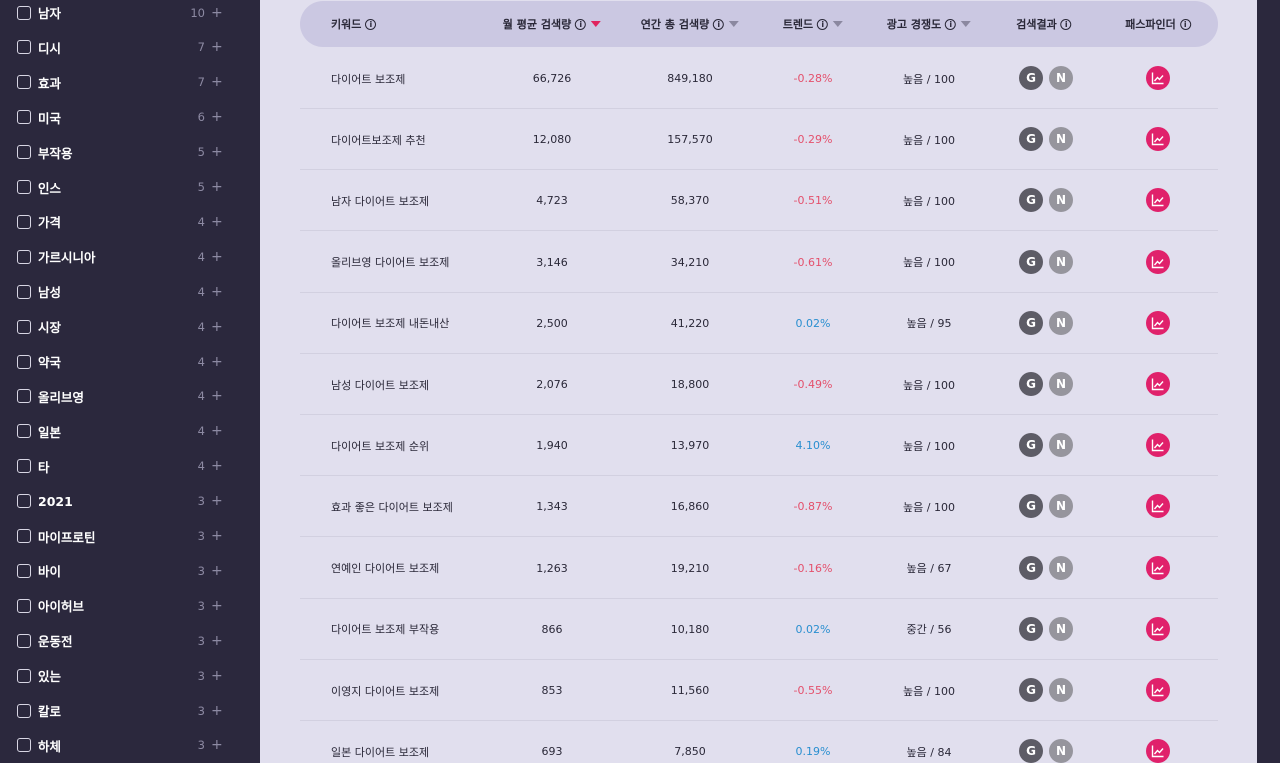 The width and height of the screenshot is (1280, 763). What do you see at coordinates (378, 139) in the screenshot?
I see `keyword-cell: 다이어트보조제 추천` at bounding box center [378, 139].